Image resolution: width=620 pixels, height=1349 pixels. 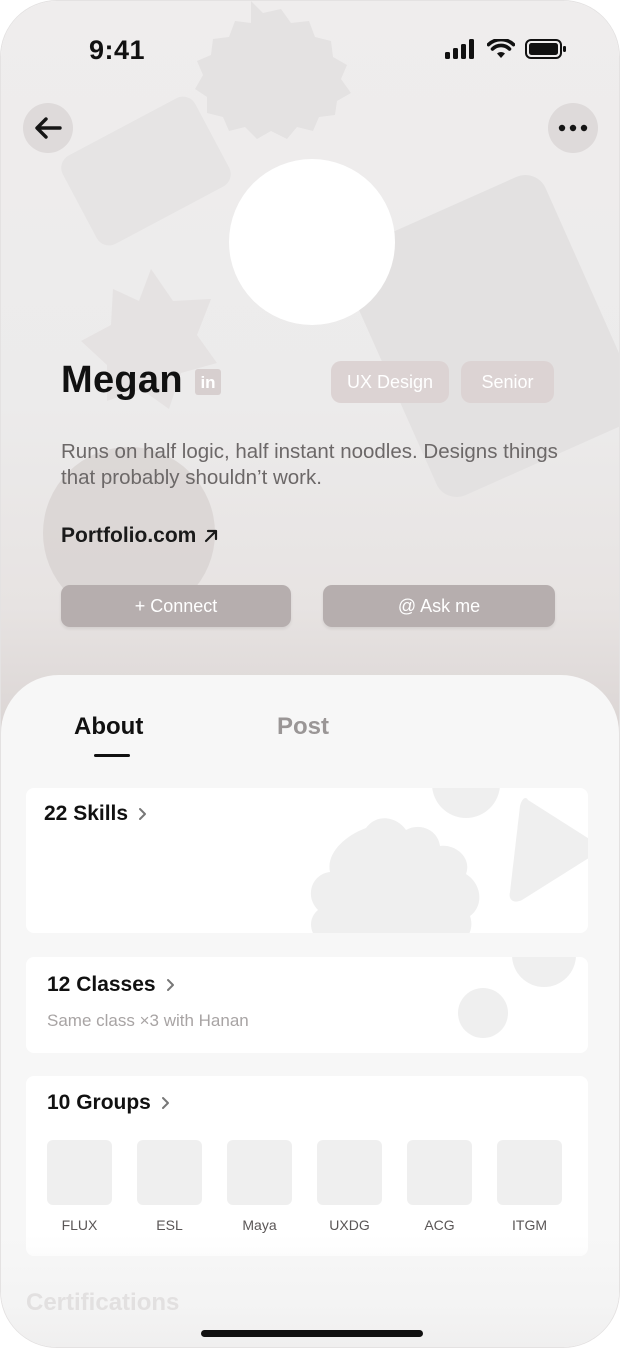 I want to click on group-item: ACG, so click(x=439, y=1186).